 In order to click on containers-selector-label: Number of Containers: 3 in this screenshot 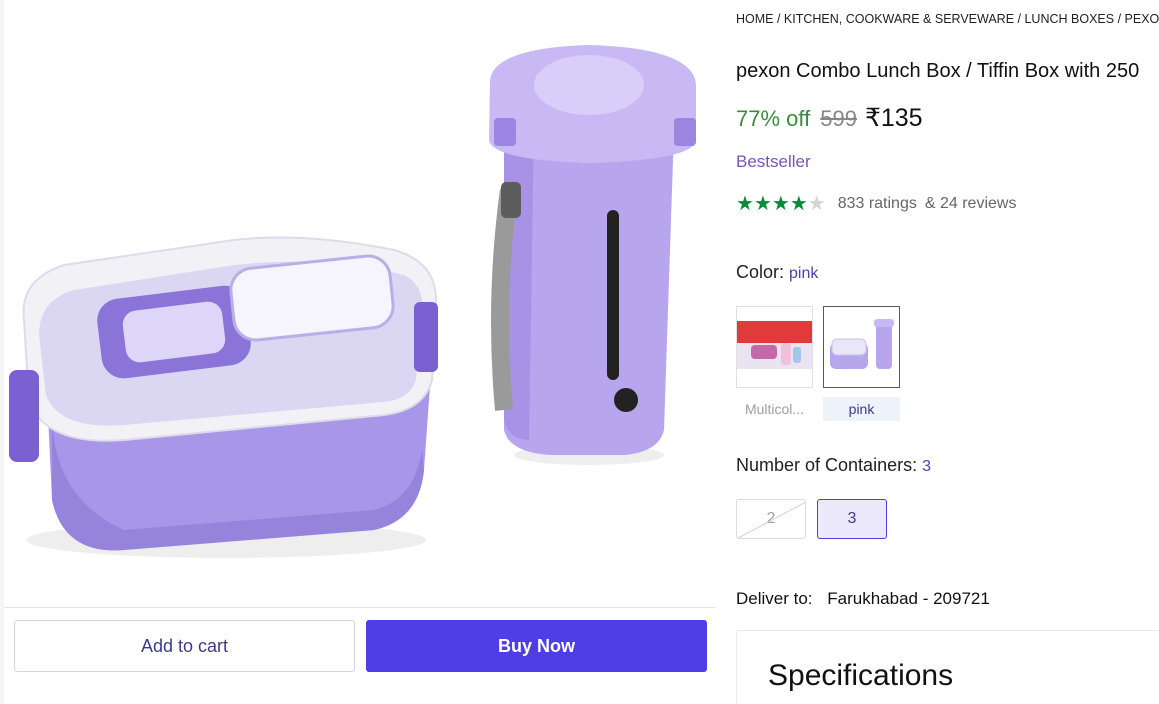, I will do `click(833, 465)`.